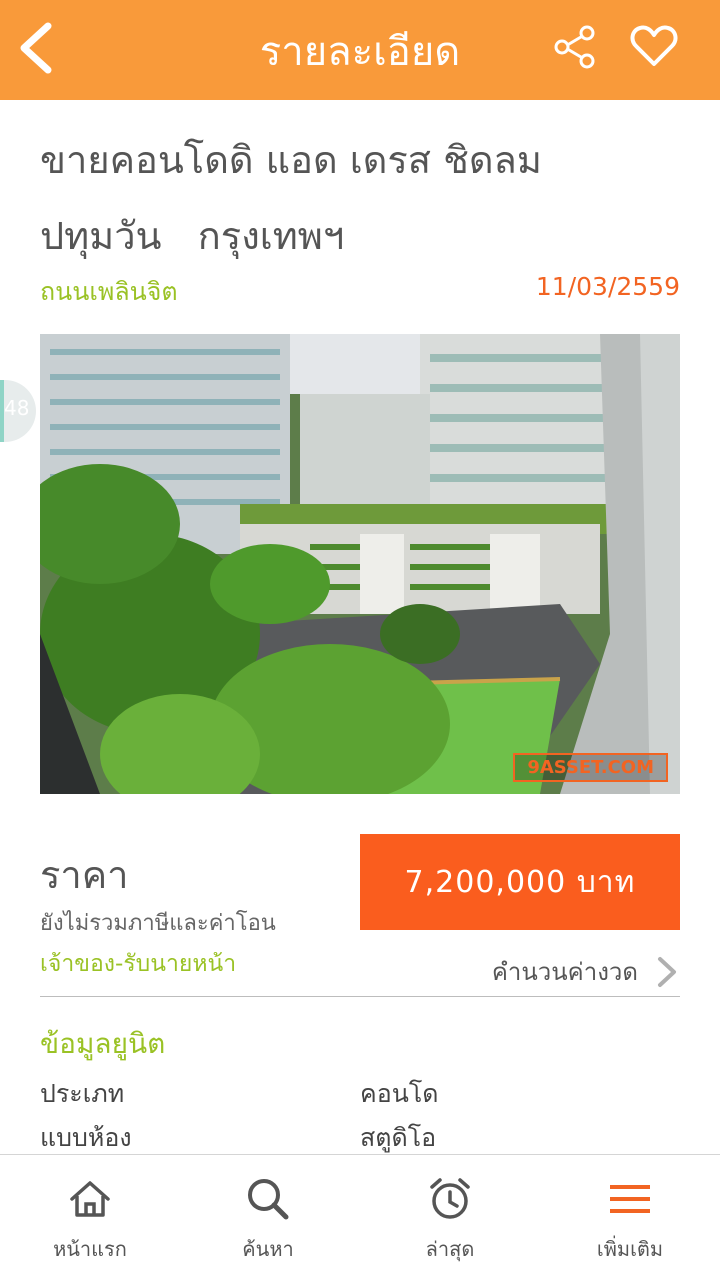 The image size is (720, 1280). Describe the element at coordinates (82, 1093) in the screenshot. I see `spec-key: ประเภท` at that location.